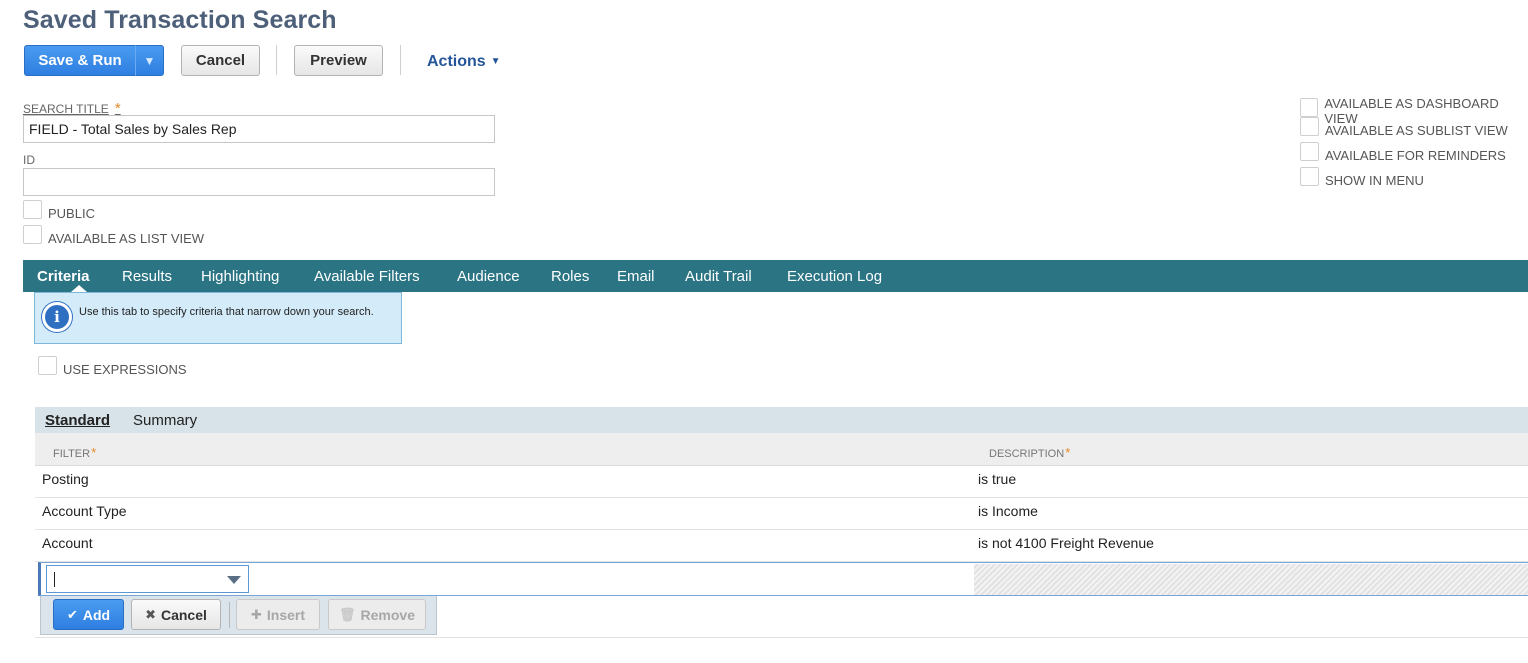 This screenshot has height=663, width=1528. Describe the element at coordinates (387, 614) in the screenshot. I see `remove-button-label: Remove` at that location.